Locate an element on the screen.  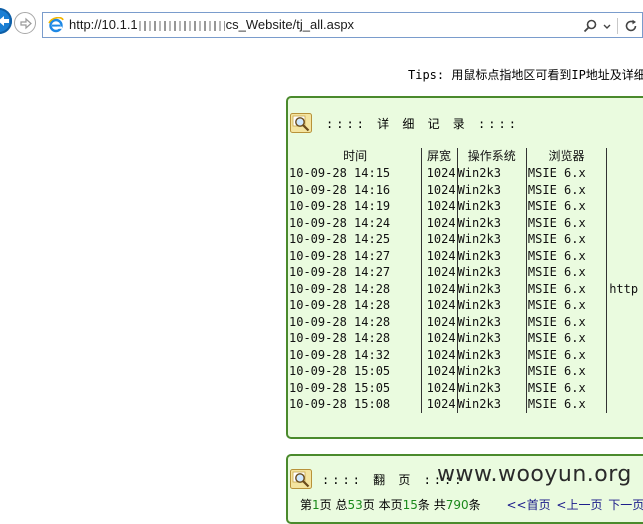
table-row: 10-09-28 15:08 1024 Win2k3 MSIE 6.x is located at coordinates (466, 404).